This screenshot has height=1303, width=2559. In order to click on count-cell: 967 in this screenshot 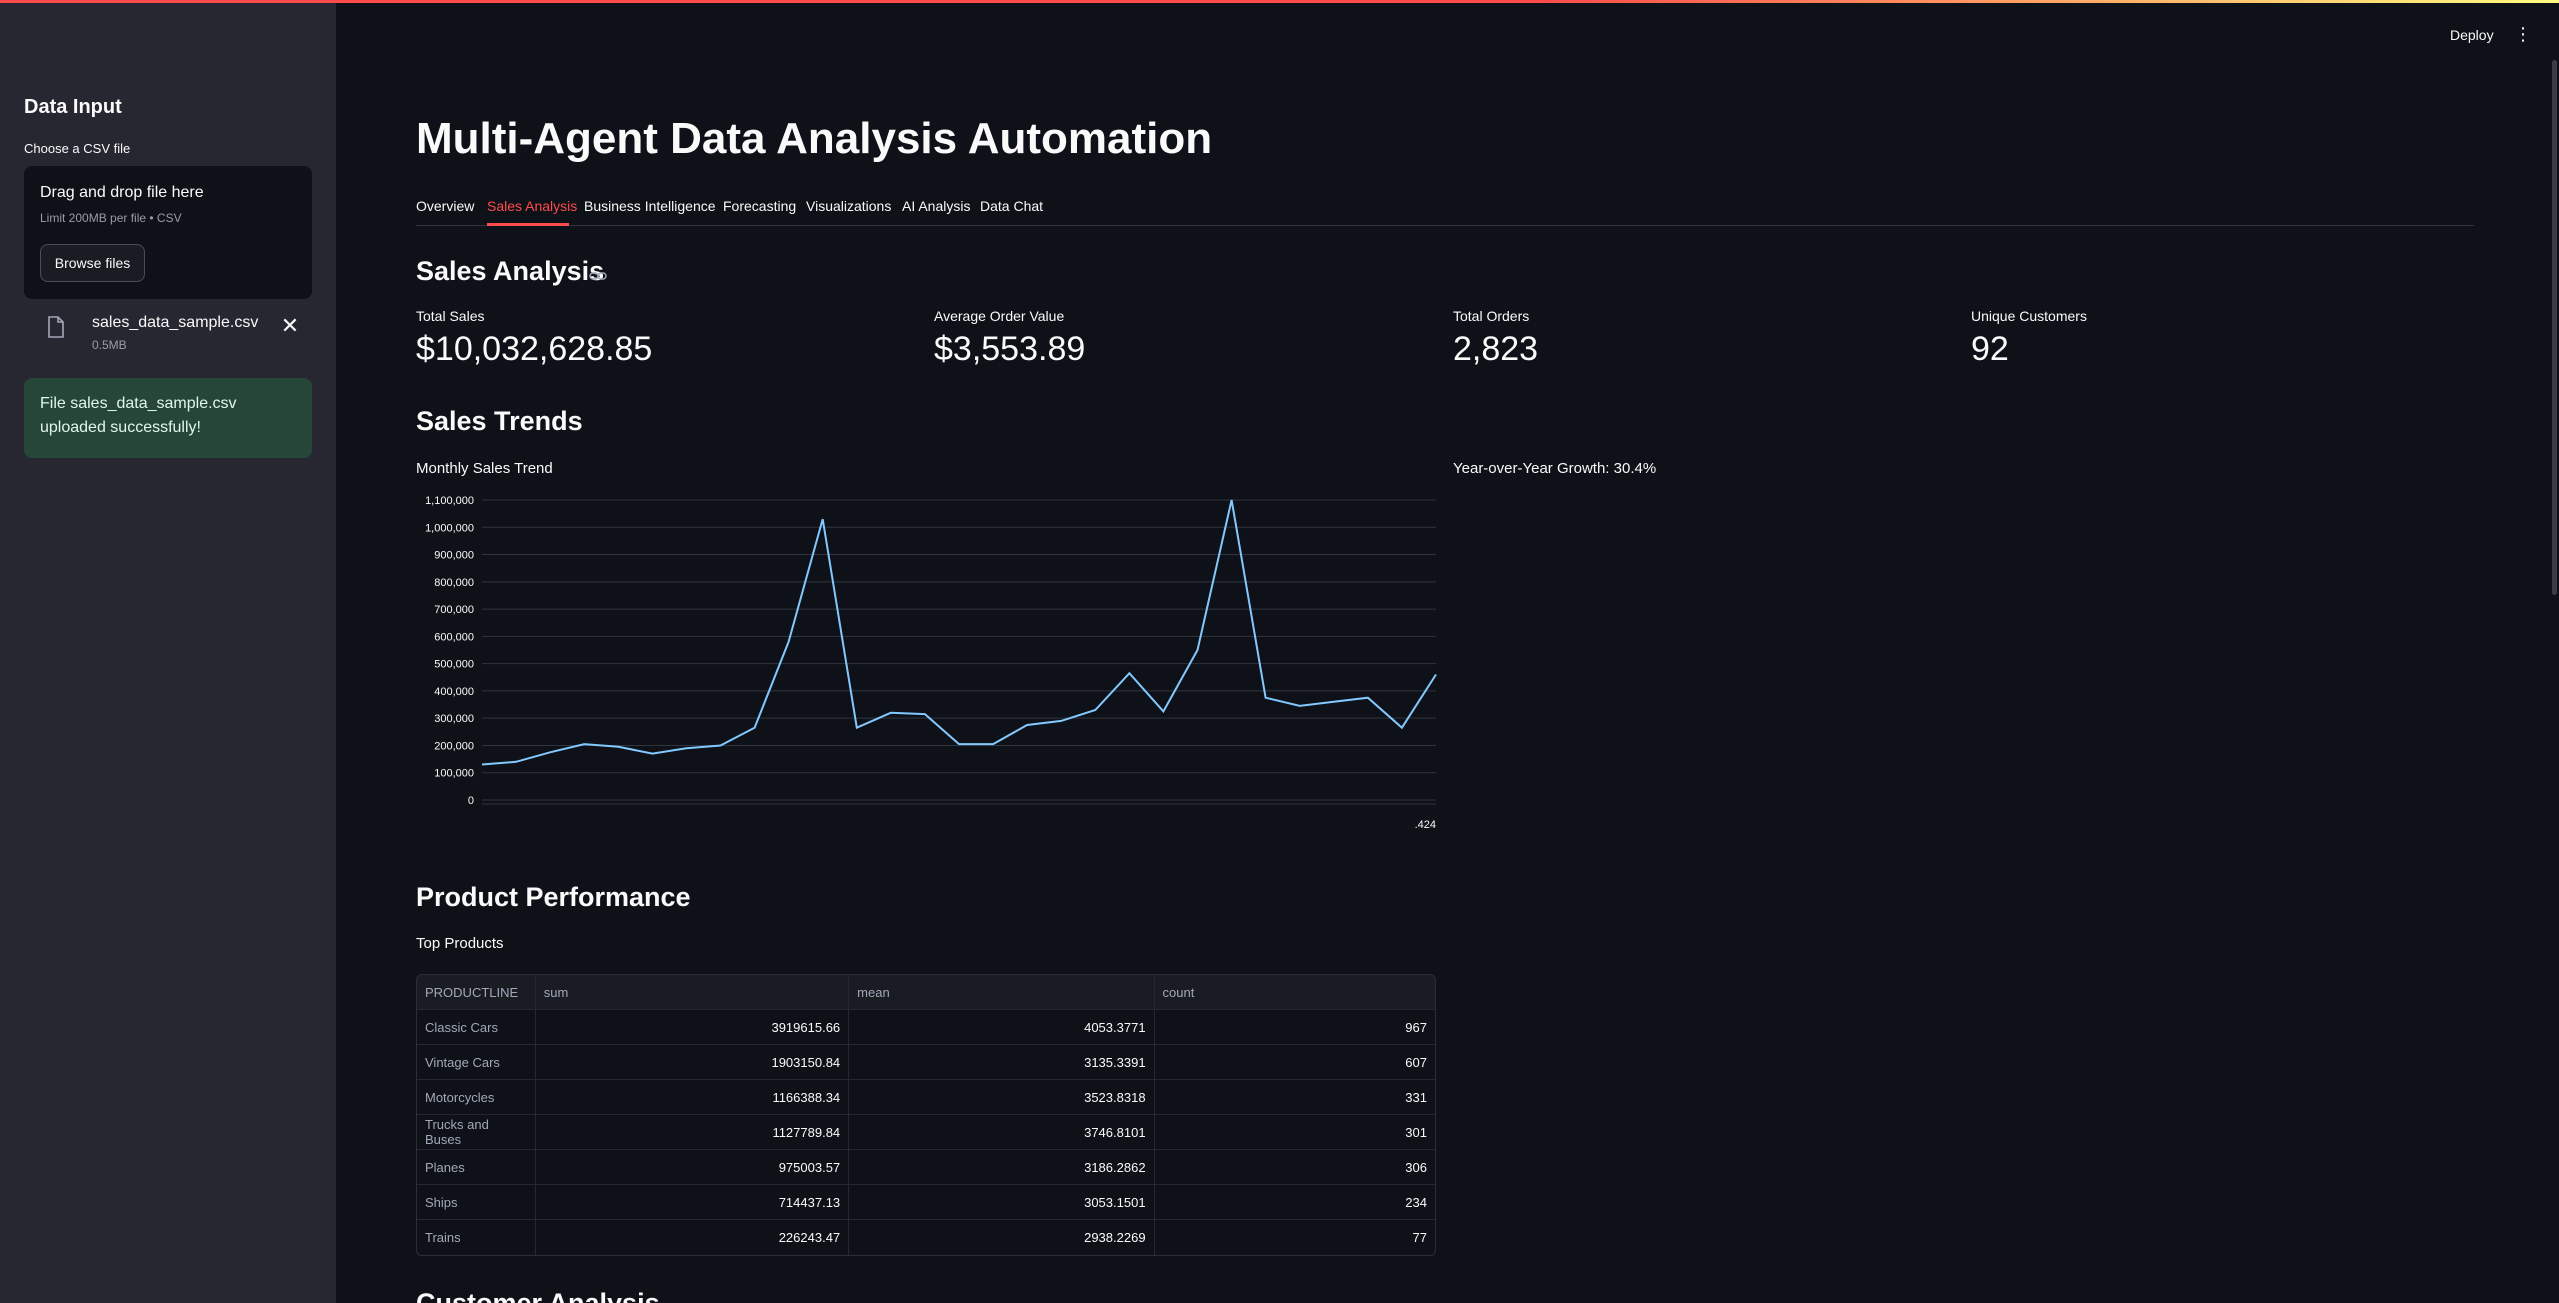, I will do `click(1416, 1027)`.